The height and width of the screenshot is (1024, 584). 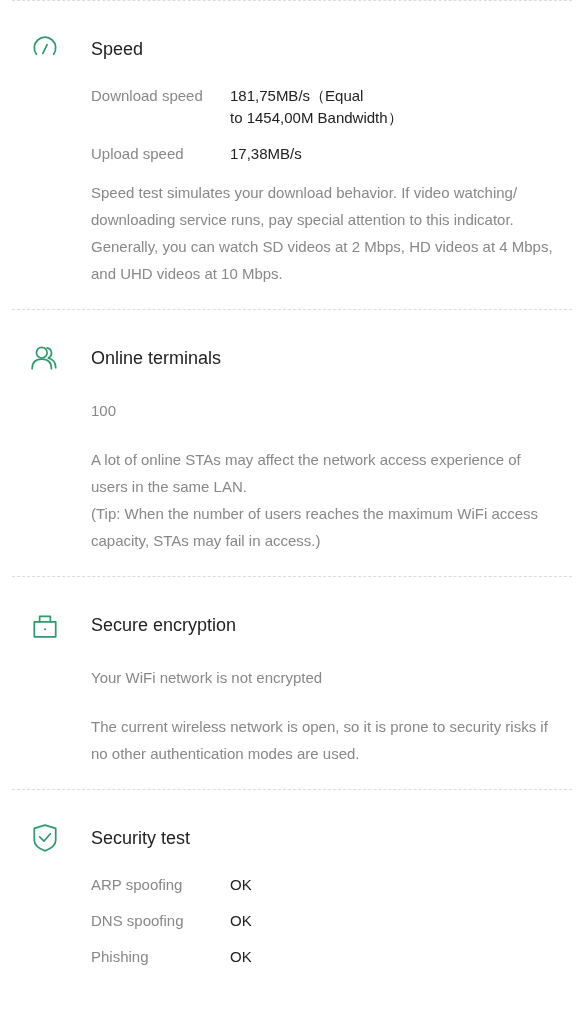 I want to click on section-title: Online terminals, so click(x=156, y=358).